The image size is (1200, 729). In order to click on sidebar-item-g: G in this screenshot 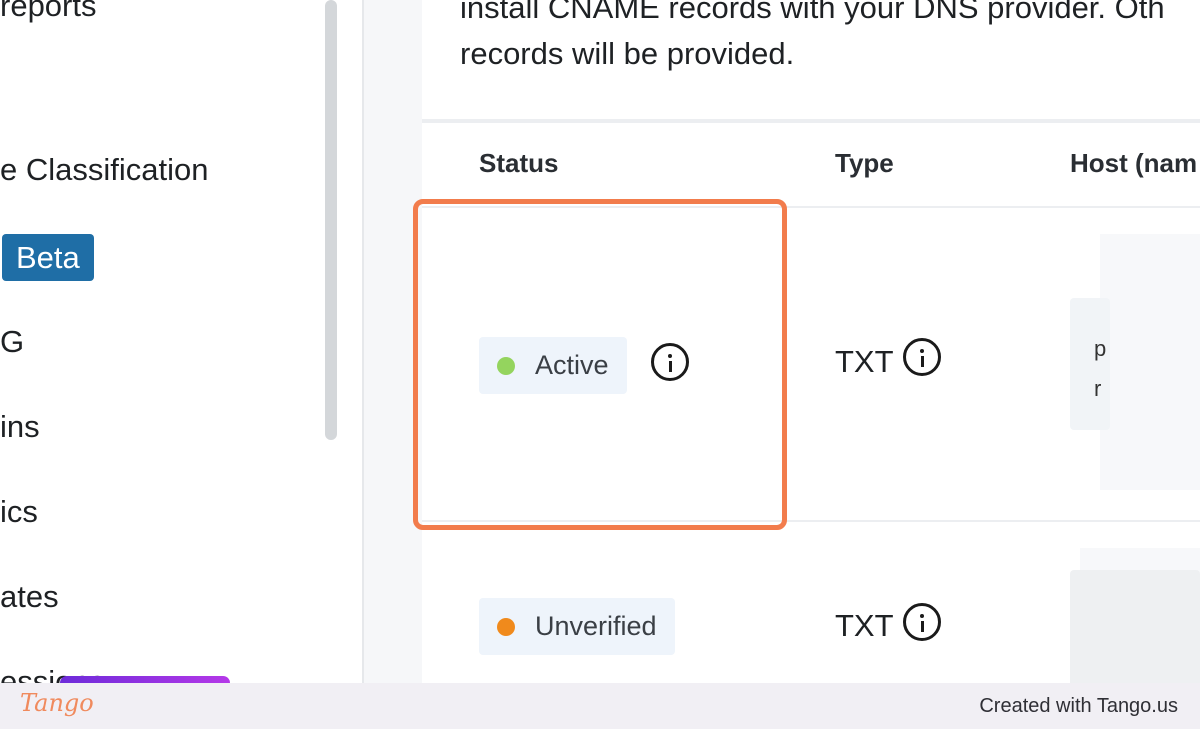, I will do `click(12, 342)`.